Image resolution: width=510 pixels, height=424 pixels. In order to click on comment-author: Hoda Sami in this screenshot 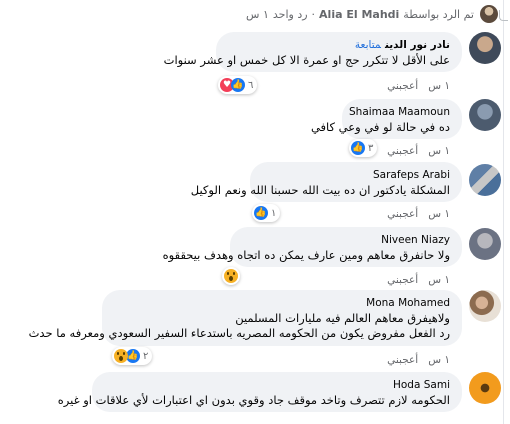, I will do `click(277, 385)`.